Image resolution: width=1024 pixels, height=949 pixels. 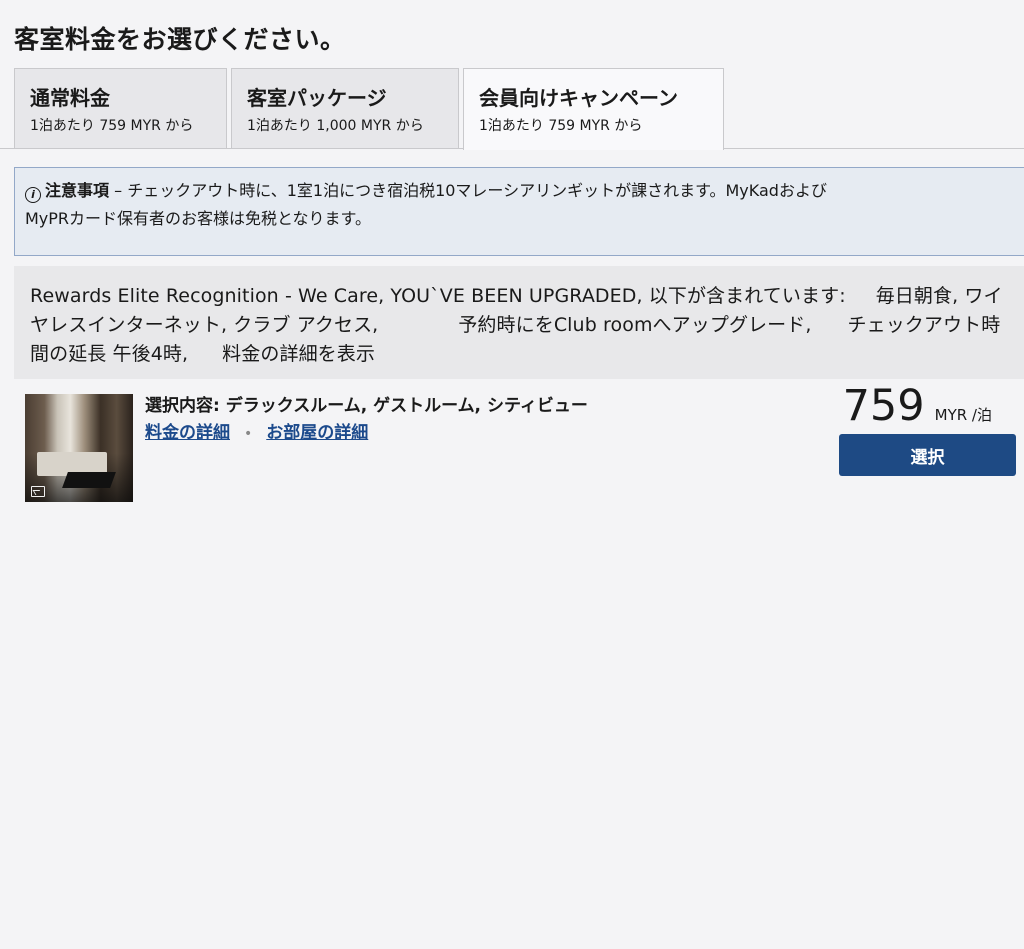 What do you see at coordinates (317, 433) in the screenshot?
I see `room-details-link: お部屋の詳細` at bounding box center [317, 433].